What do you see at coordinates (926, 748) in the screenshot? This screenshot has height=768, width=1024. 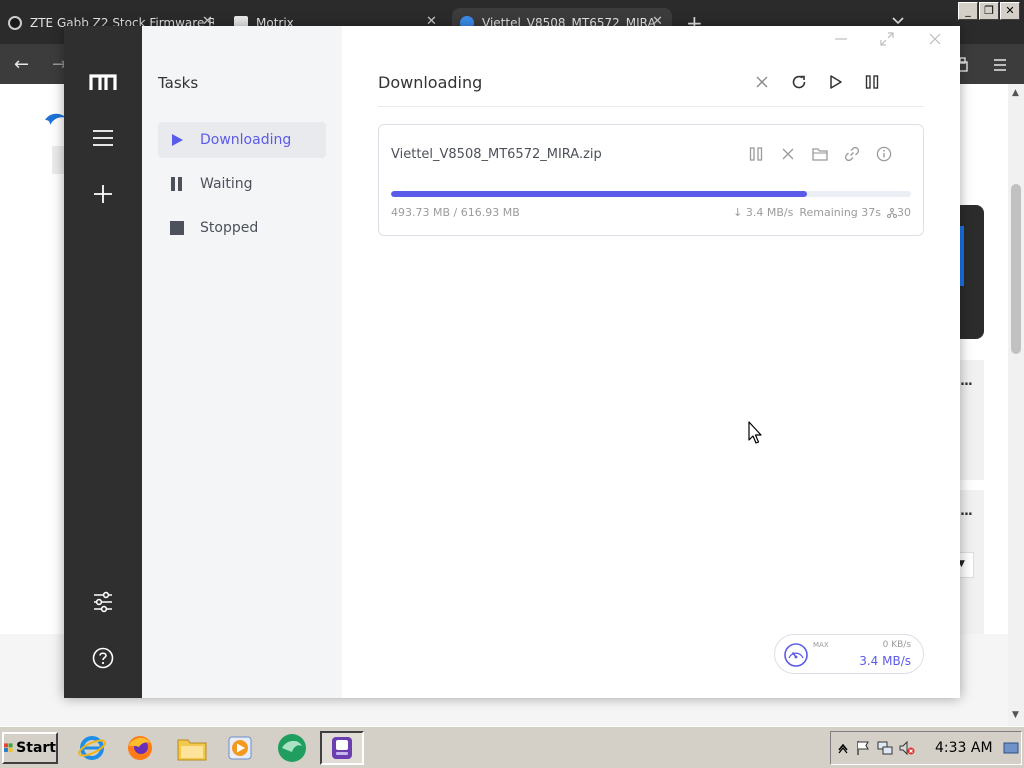 I see `system-tray: 4:33 AM` at bounding box center [926, 748].